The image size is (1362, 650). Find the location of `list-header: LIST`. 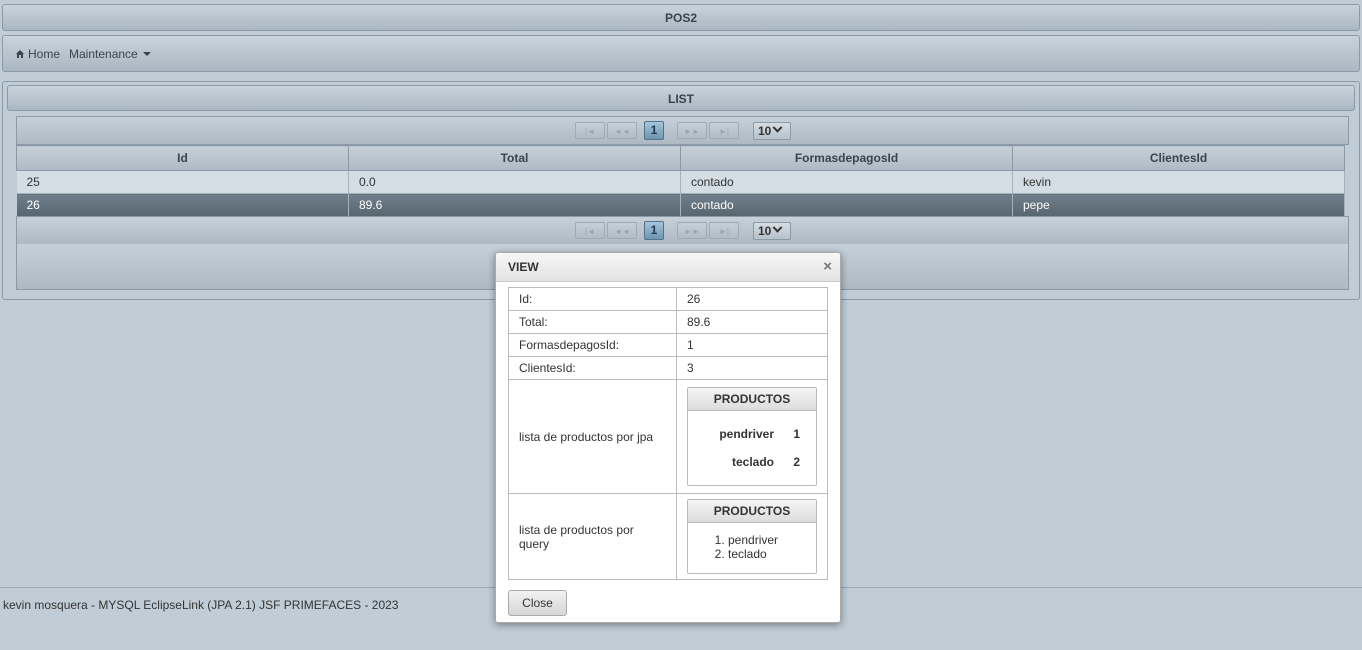

list-header: LIST is located at coordinates (681, 98).